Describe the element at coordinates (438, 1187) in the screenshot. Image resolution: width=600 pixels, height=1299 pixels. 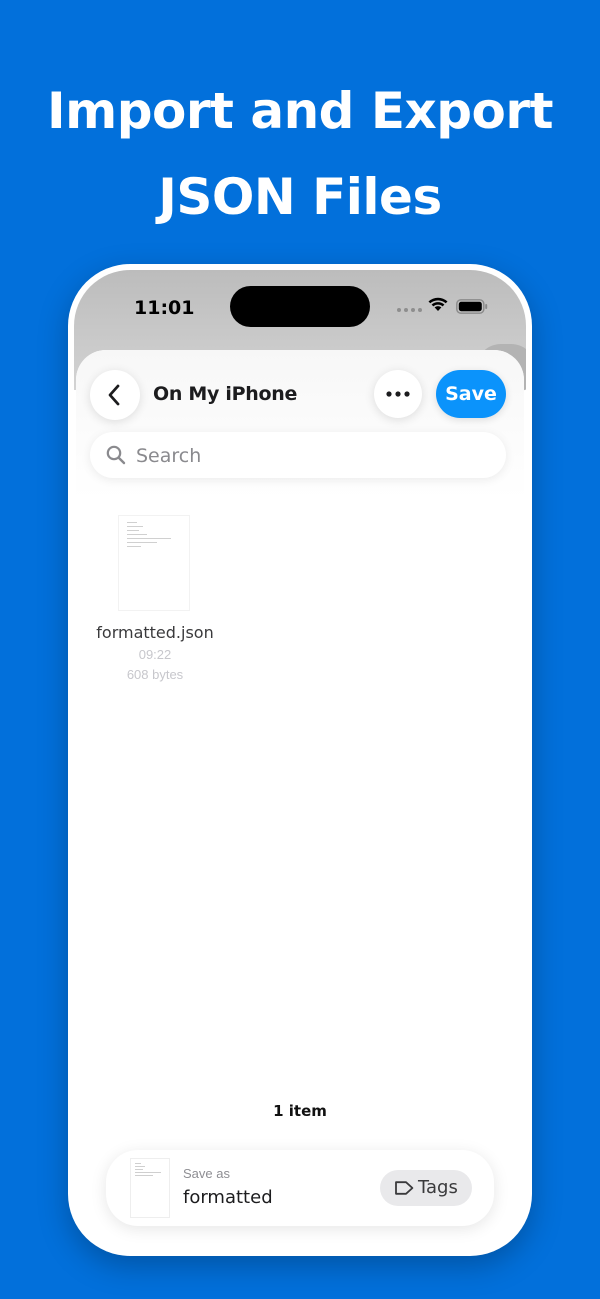
I see `tags-label: Tags` at that location.